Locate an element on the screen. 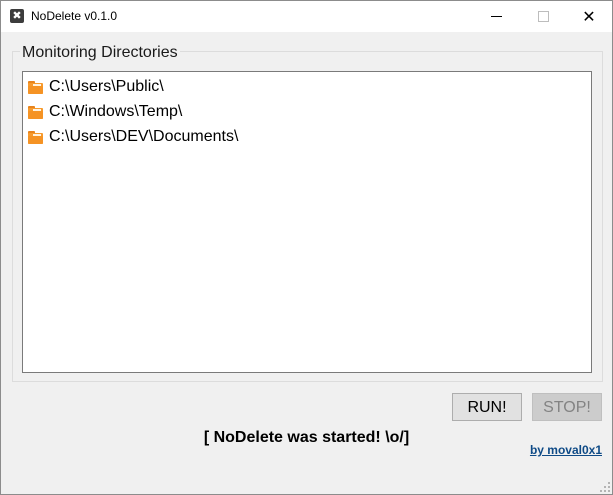 This screenshot has height=495, width=613. list-item: C:\Users\DEV\Documents\ is located at coordinates (133, 137).